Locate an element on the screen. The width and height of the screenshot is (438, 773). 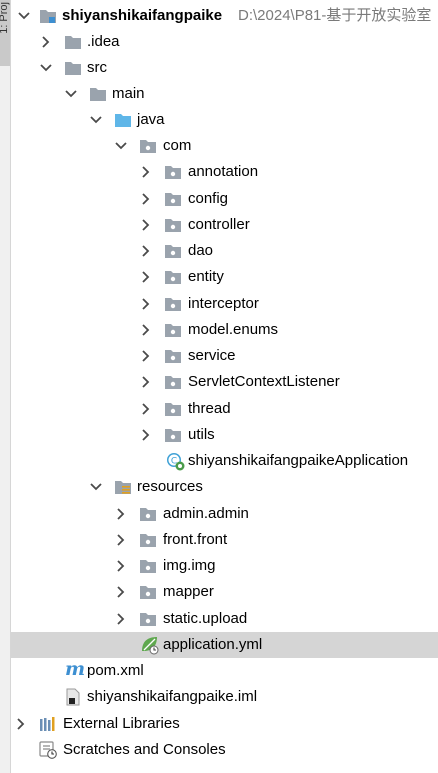
tree-row-resource-folder: mapper is located at coordinates (224, 592).